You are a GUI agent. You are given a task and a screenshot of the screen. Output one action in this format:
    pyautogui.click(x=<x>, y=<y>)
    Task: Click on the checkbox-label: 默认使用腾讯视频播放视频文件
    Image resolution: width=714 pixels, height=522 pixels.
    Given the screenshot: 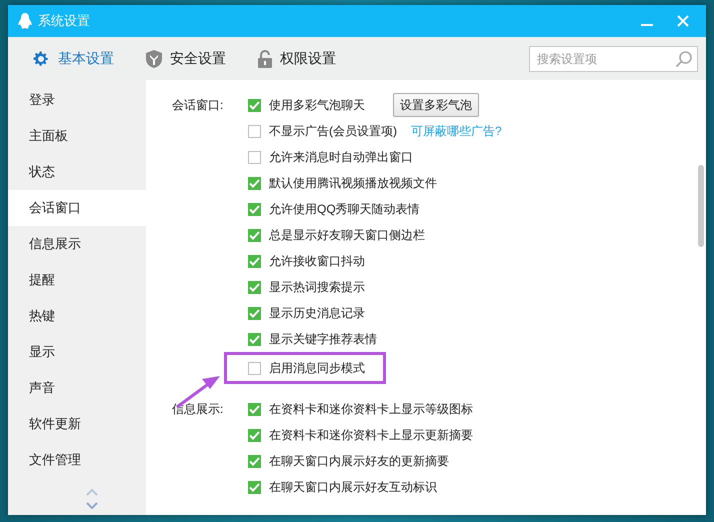 What is the action you would take?
    pyautogui.click(x=353, y=183)
    